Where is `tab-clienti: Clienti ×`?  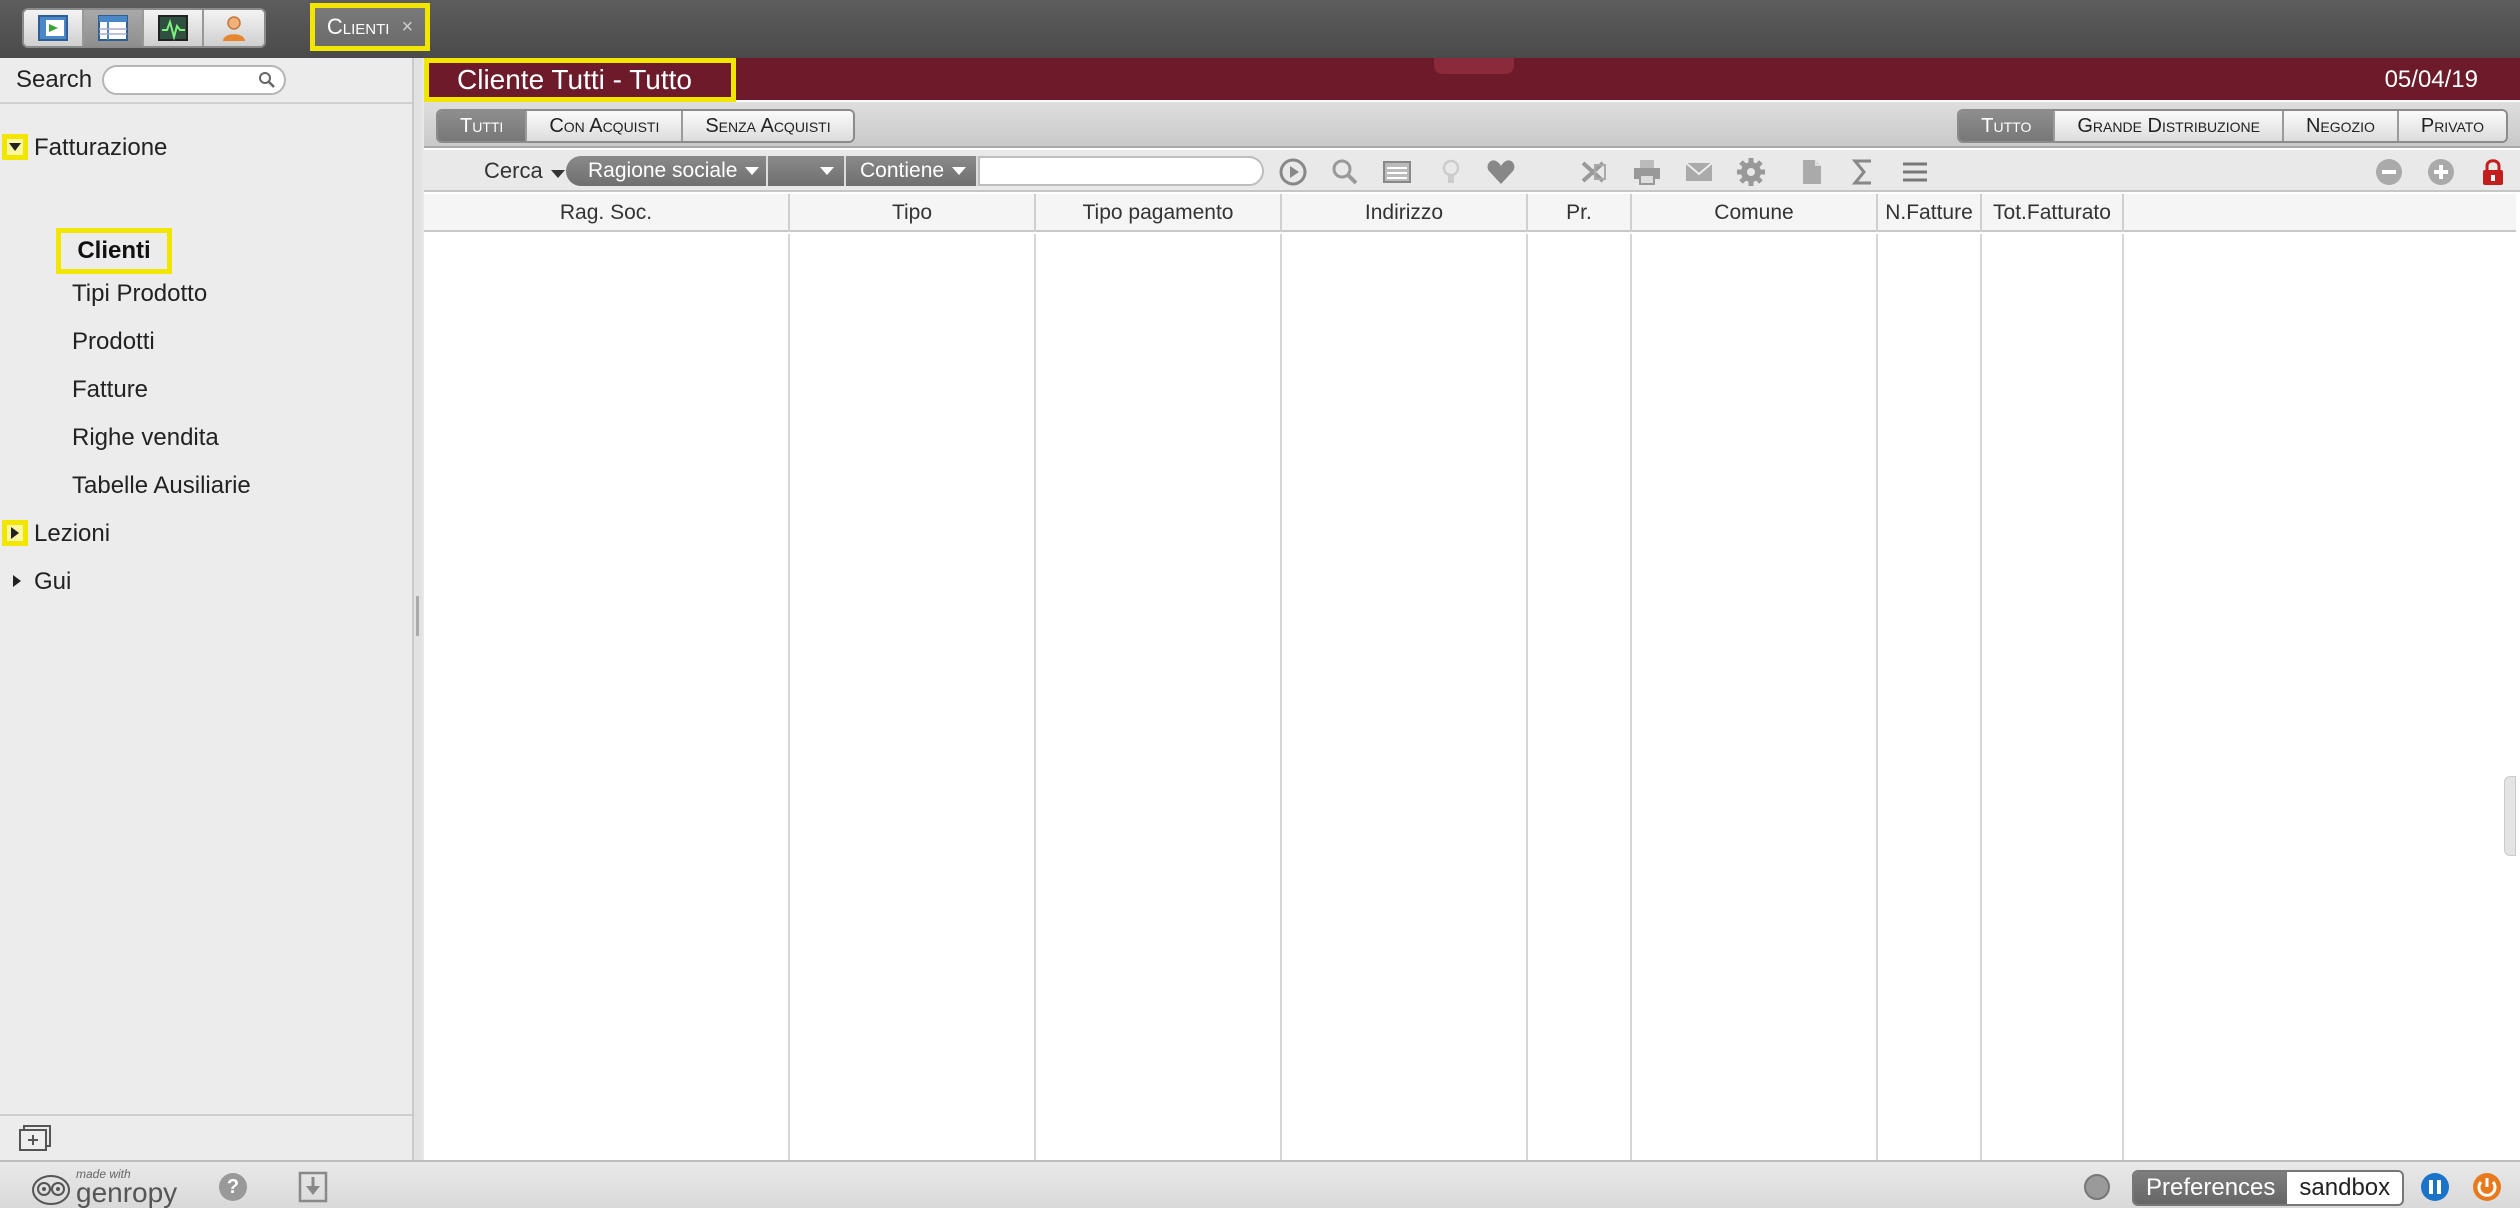 tab-clienti: Clienti × is located at coordinates (370, 27).